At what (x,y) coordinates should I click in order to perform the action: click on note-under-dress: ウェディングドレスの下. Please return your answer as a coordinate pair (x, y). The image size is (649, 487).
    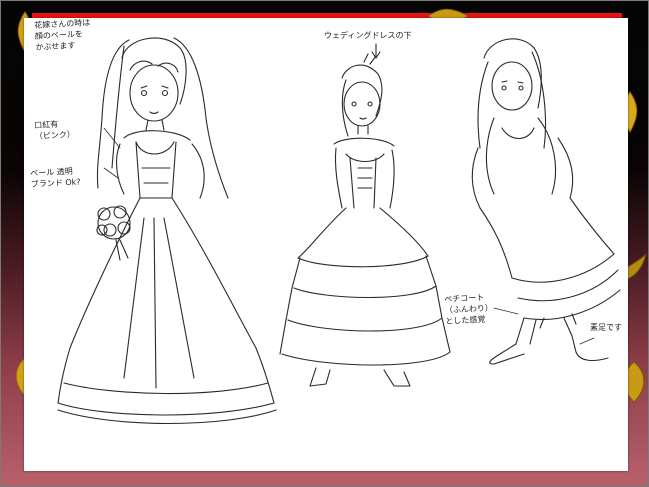
    Looking at the image, I should click on (367, 35).